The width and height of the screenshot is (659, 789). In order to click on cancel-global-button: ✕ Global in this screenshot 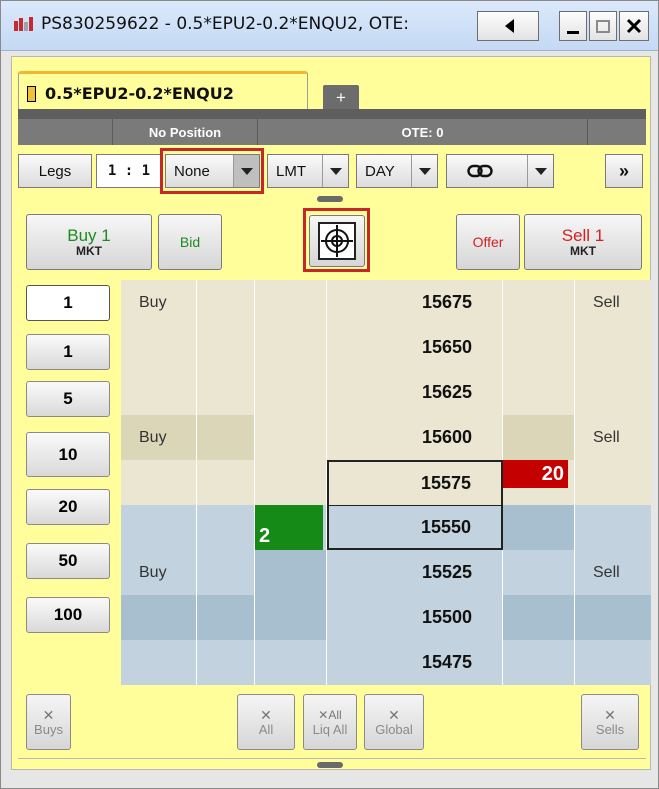, I will do `click(394, 722)`.